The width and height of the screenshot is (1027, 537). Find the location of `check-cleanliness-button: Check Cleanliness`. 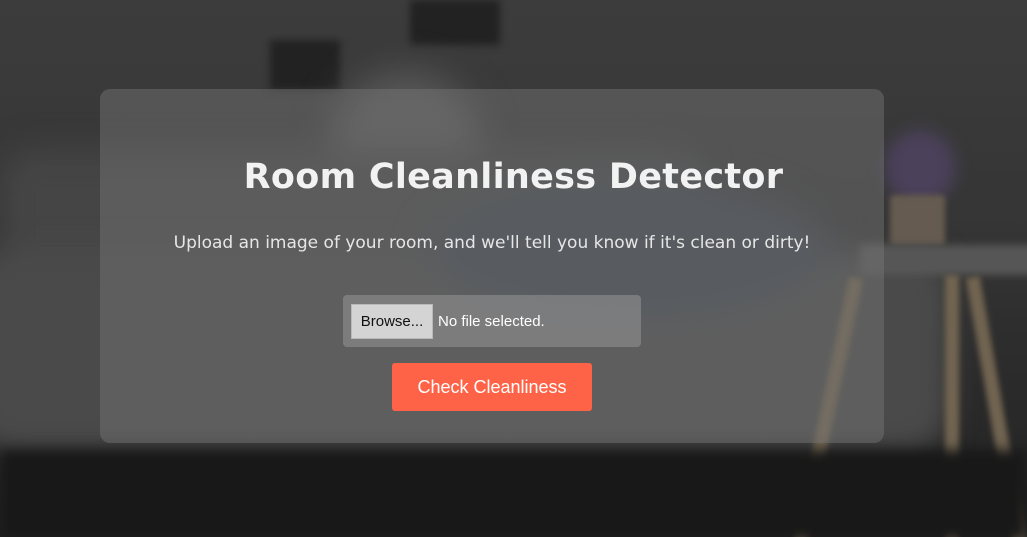

check-cleanliness-button: Check Cleanliness is located at coordinates (492, 387).